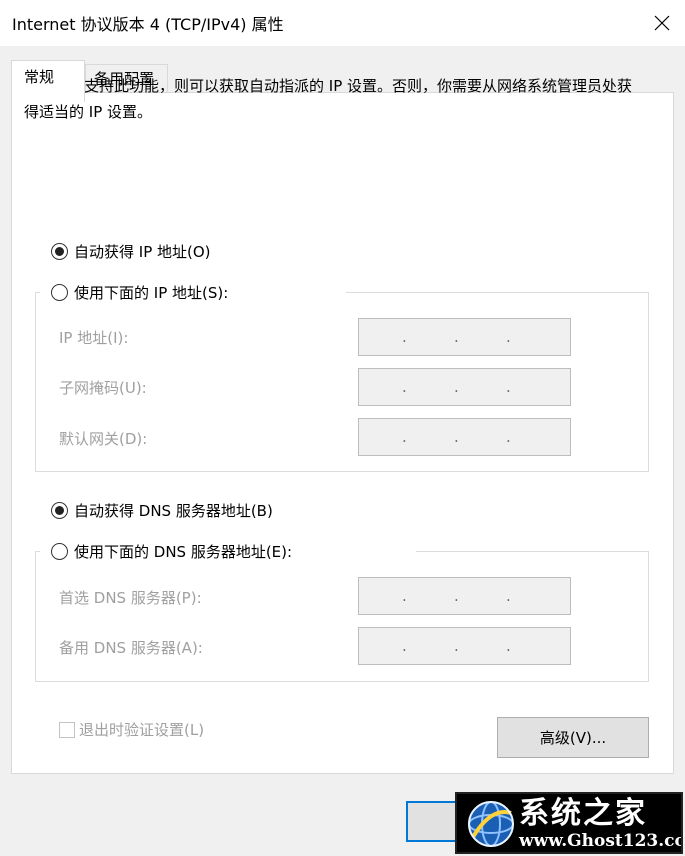 The image size is (685, 856). Describe the element at coordinates (142, 730) in the screenshot. I see `checkbox-label: 退出时验证设置(L)` at that location.